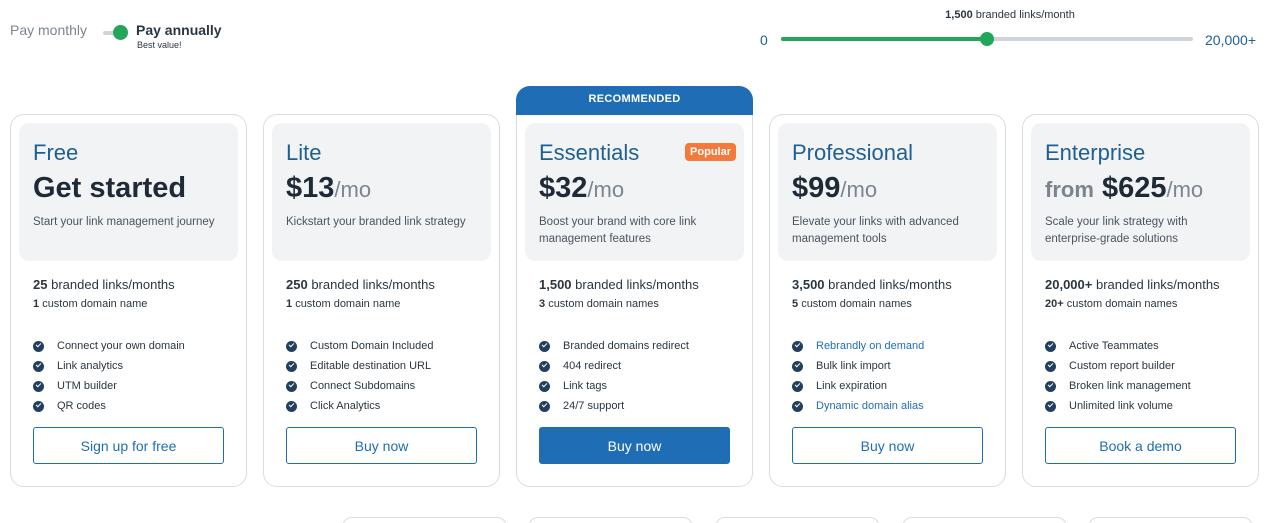  What do you see at coordinates (853, 152) in the screenshot?
I see `plan-name: Professional` at bounding box center [853, 152].